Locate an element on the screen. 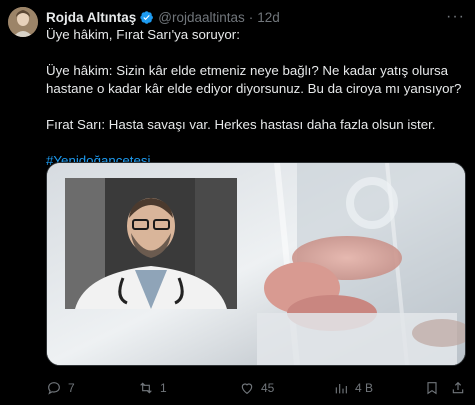  repost-button: 1 is located at coordinates (152, 388).